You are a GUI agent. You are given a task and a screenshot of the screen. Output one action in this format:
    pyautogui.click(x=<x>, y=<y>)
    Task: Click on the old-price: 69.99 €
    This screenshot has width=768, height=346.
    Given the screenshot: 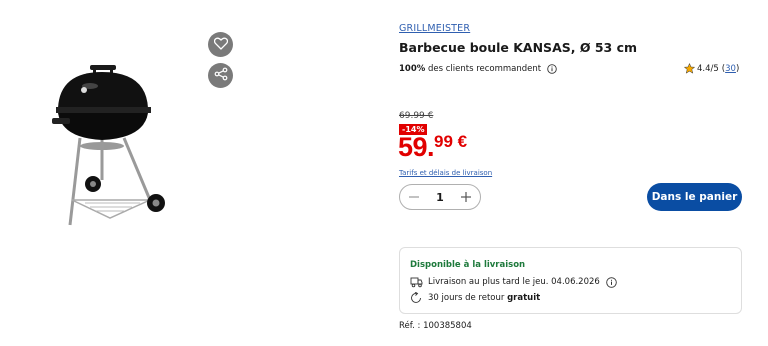 What is the action you would take?
    pyautogui.click(x=416, y=116)
    